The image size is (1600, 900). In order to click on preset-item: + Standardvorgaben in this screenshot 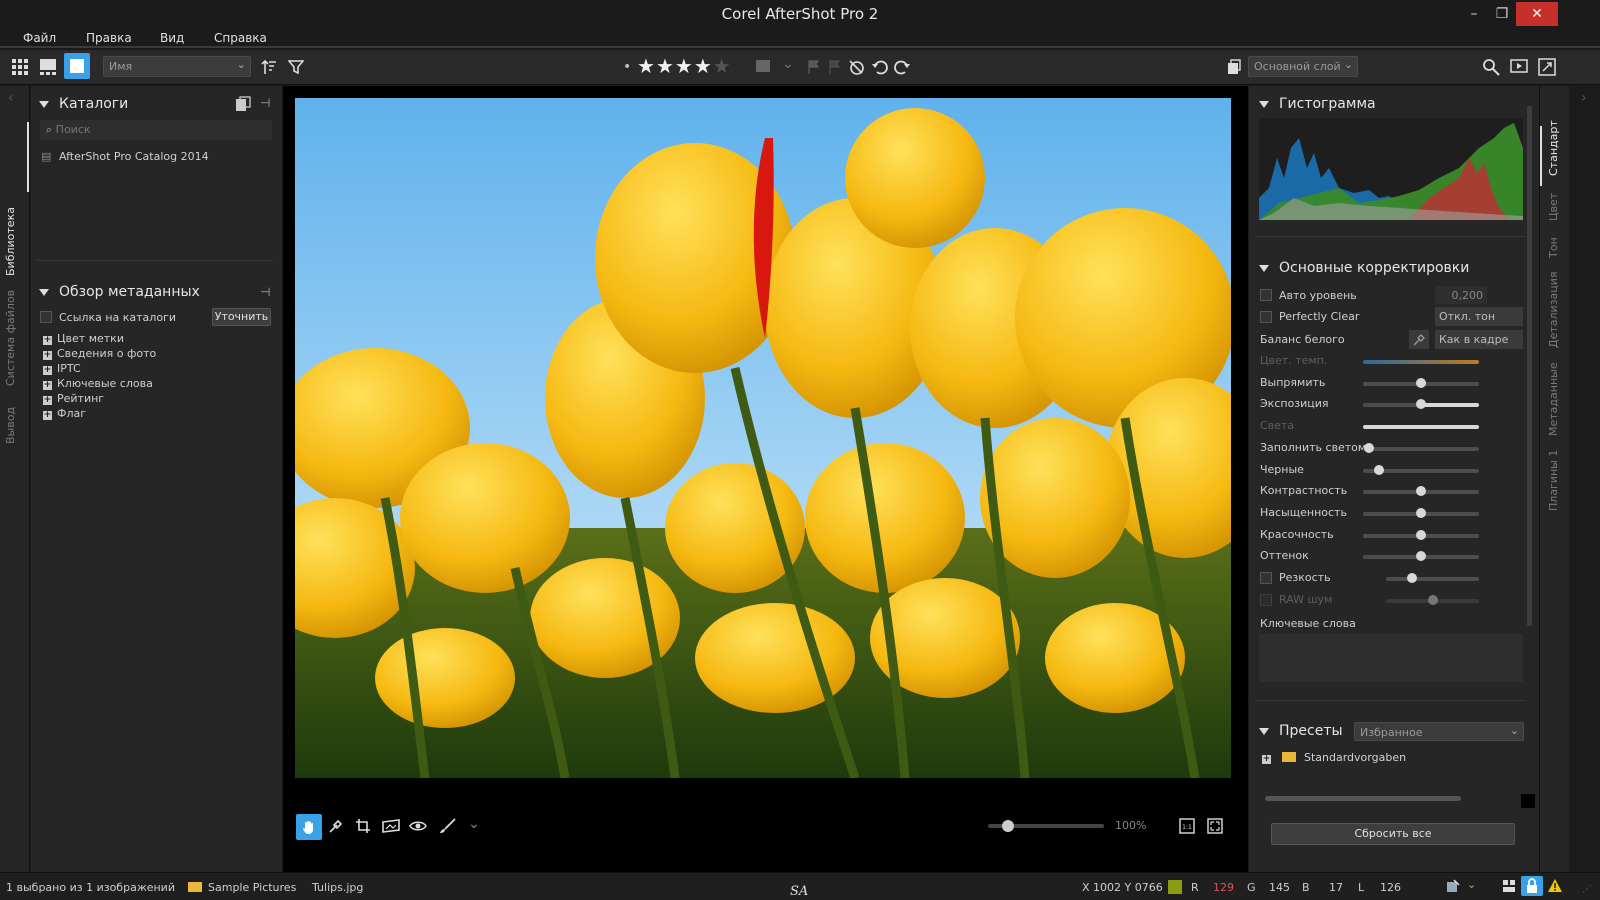, I will do `click(1334, 757)`.